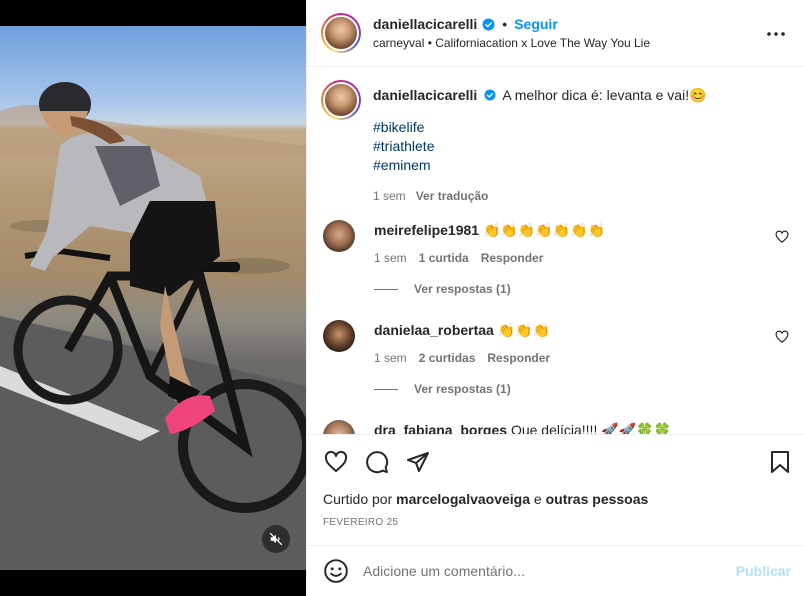 This screenshot has height=596, width=804. Describe the element at coordinates (440, 428) in the screenshot. I see `commenter-username: dra_fabiana_borges` at that location.